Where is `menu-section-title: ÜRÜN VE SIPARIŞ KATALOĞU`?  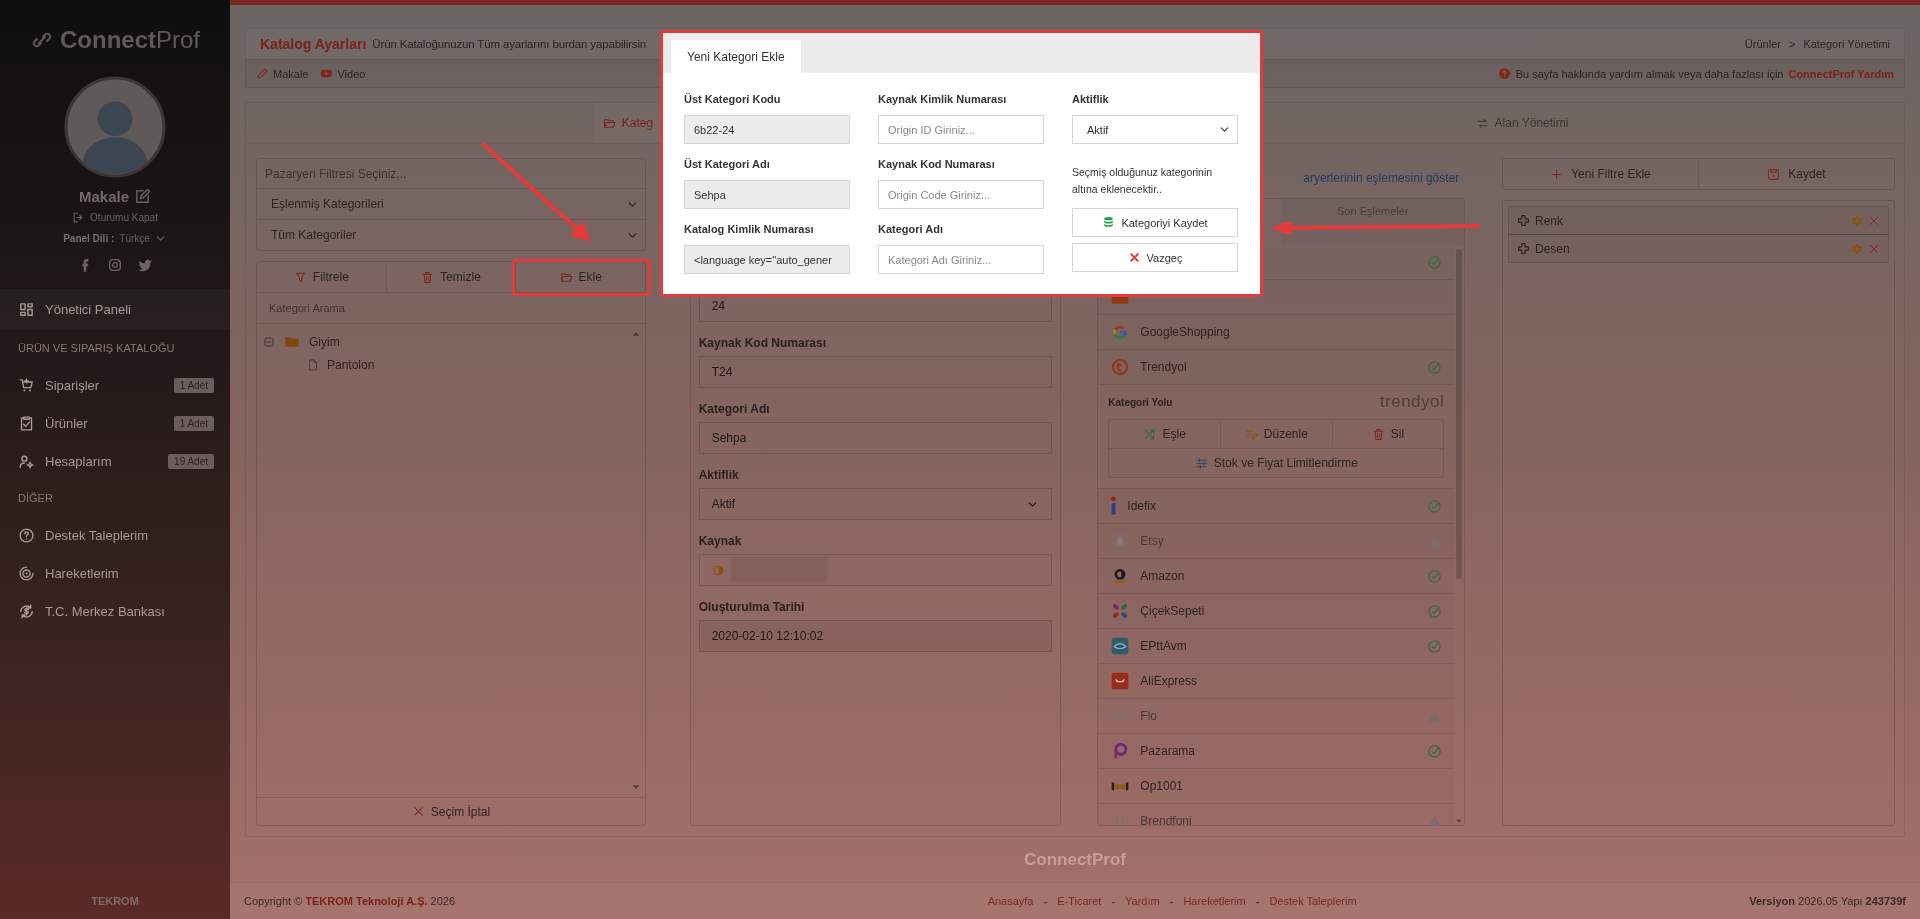
menu-section-title: ÜRÜN VE SIPARIŞ KATALOĞU is located at coordinates (96, 348).